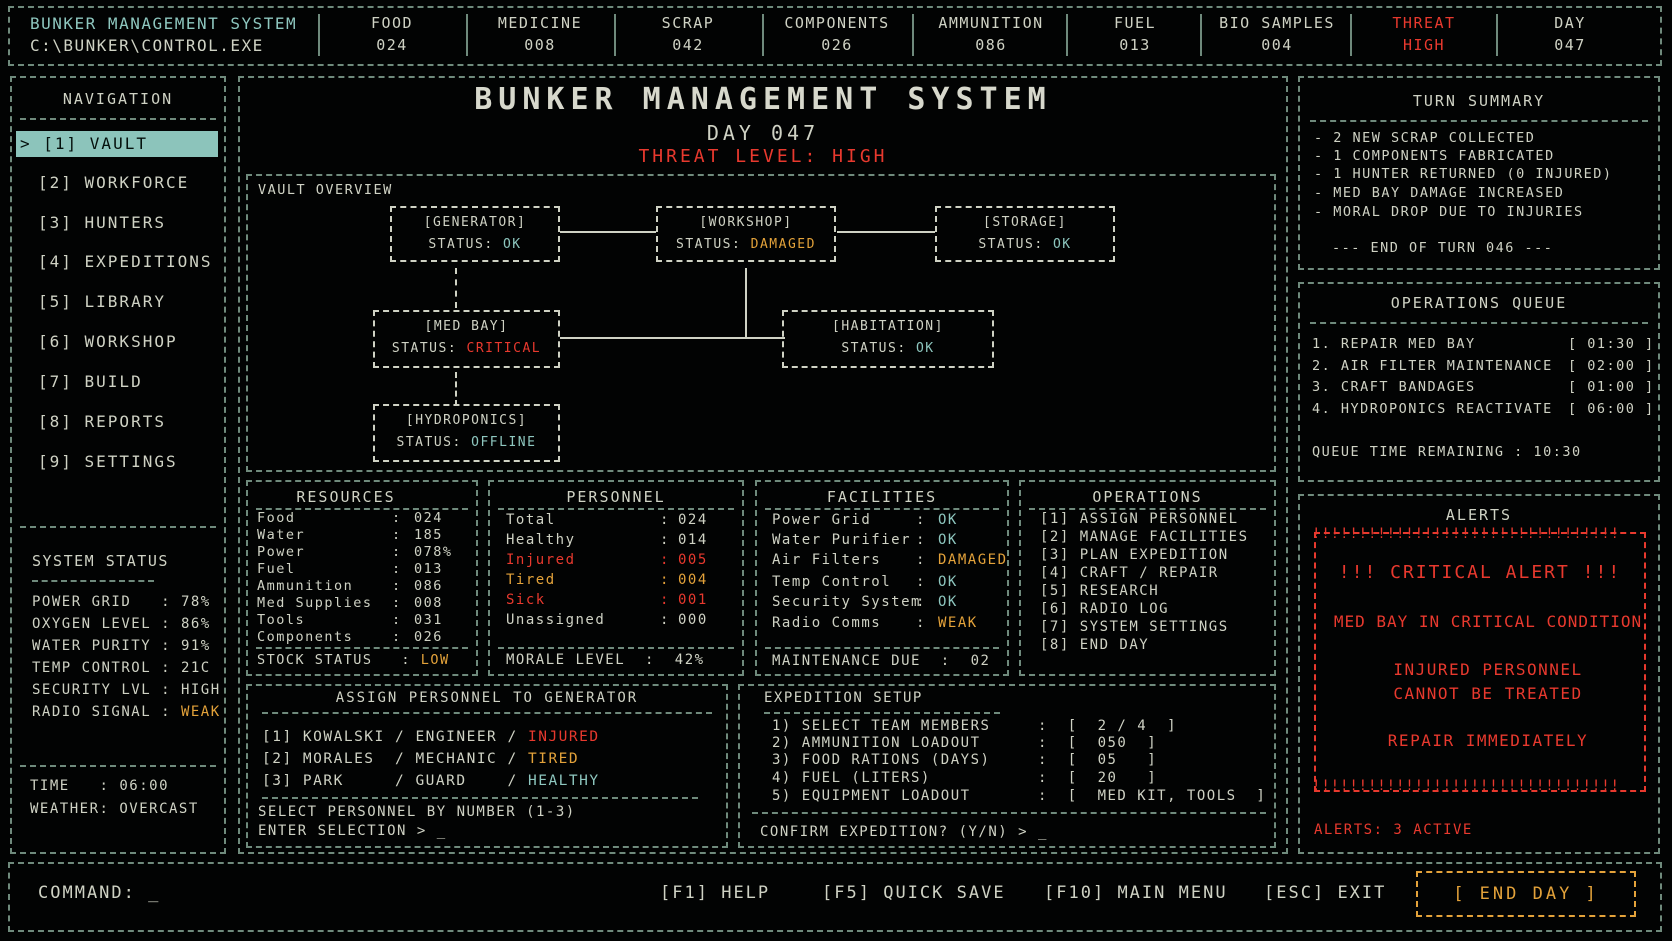 This screenshot has height=941, width=1672. I want to click on alert-bang-top: !!!!!!!!!!!!!!!!!!!!!!!!!!!!!!!!!, so click(1466, 534).